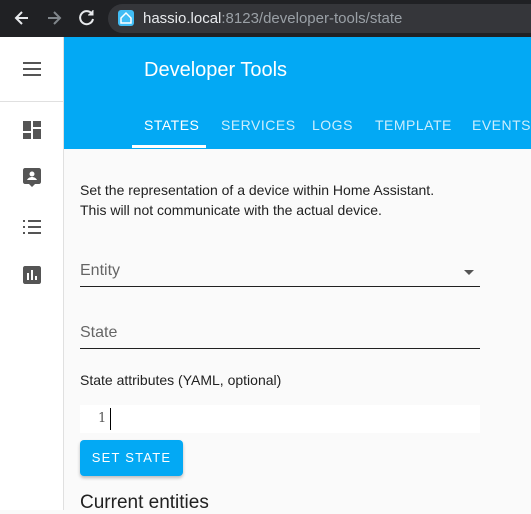 This screenshot has height=514, width=531. I want to click on history-chart-icon, so click(32, 275).